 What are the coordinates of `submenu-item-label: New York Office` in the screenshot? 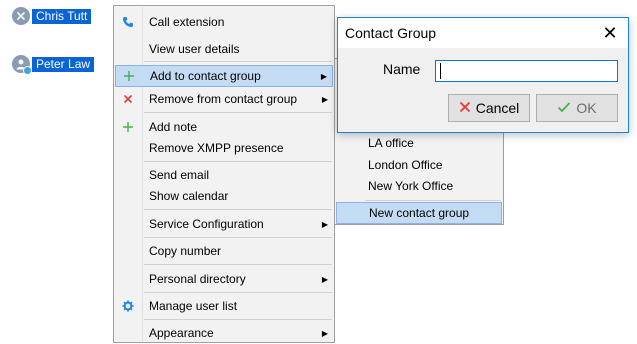 It's located at (411, 186).